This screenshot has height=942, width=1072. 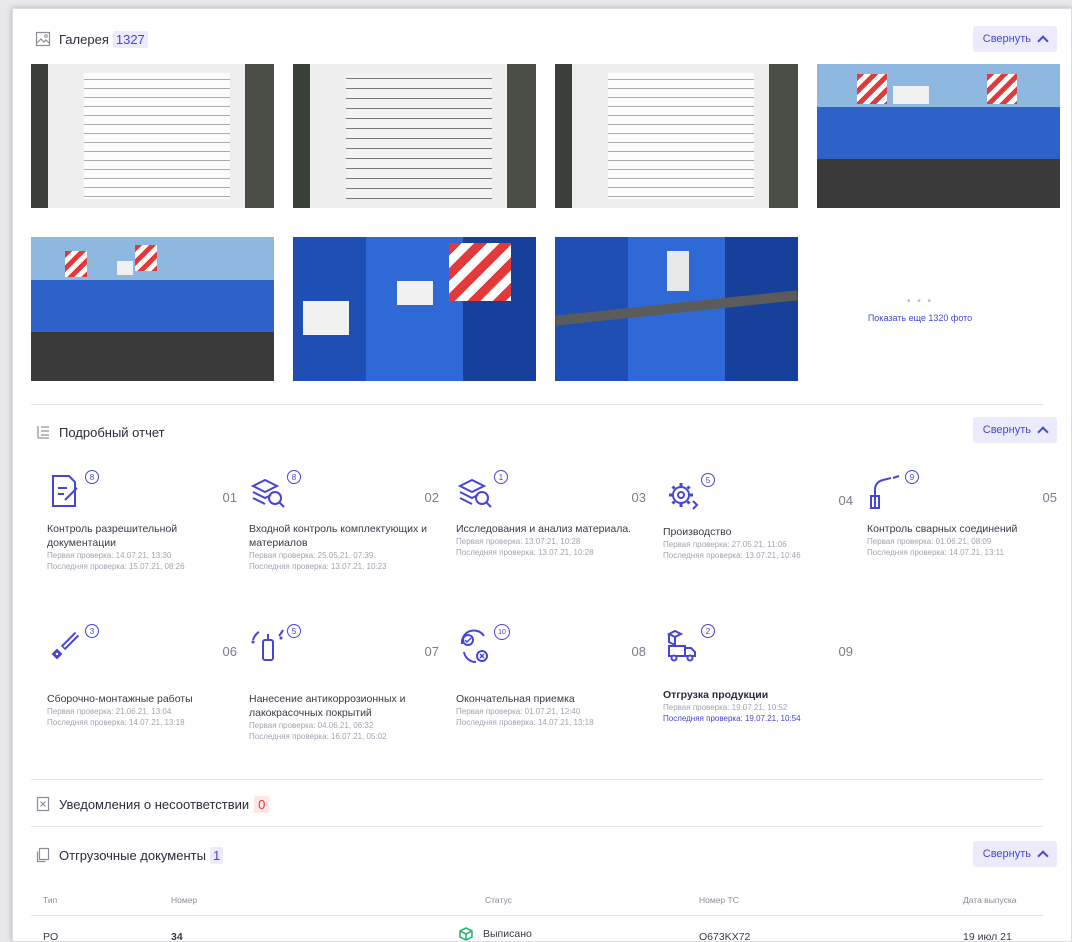 What do you see at coordinates (84, 39) in the screenshot?
I see `gallery-title: Галерея` at bounding box center [84, 39].